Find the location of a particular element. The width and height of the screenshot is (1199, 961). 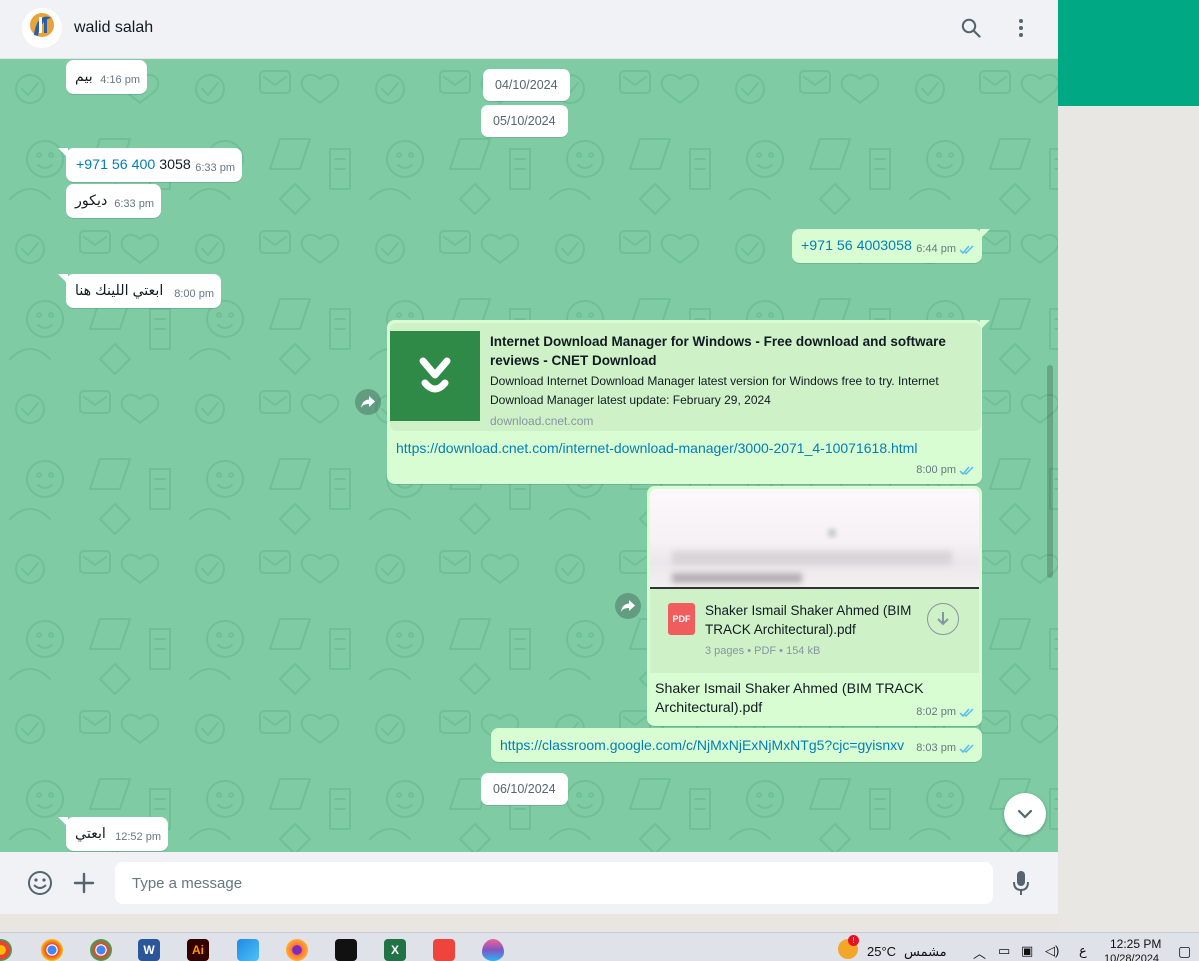

phone-link: +971 56 400 is located at coordinates (115, 165).